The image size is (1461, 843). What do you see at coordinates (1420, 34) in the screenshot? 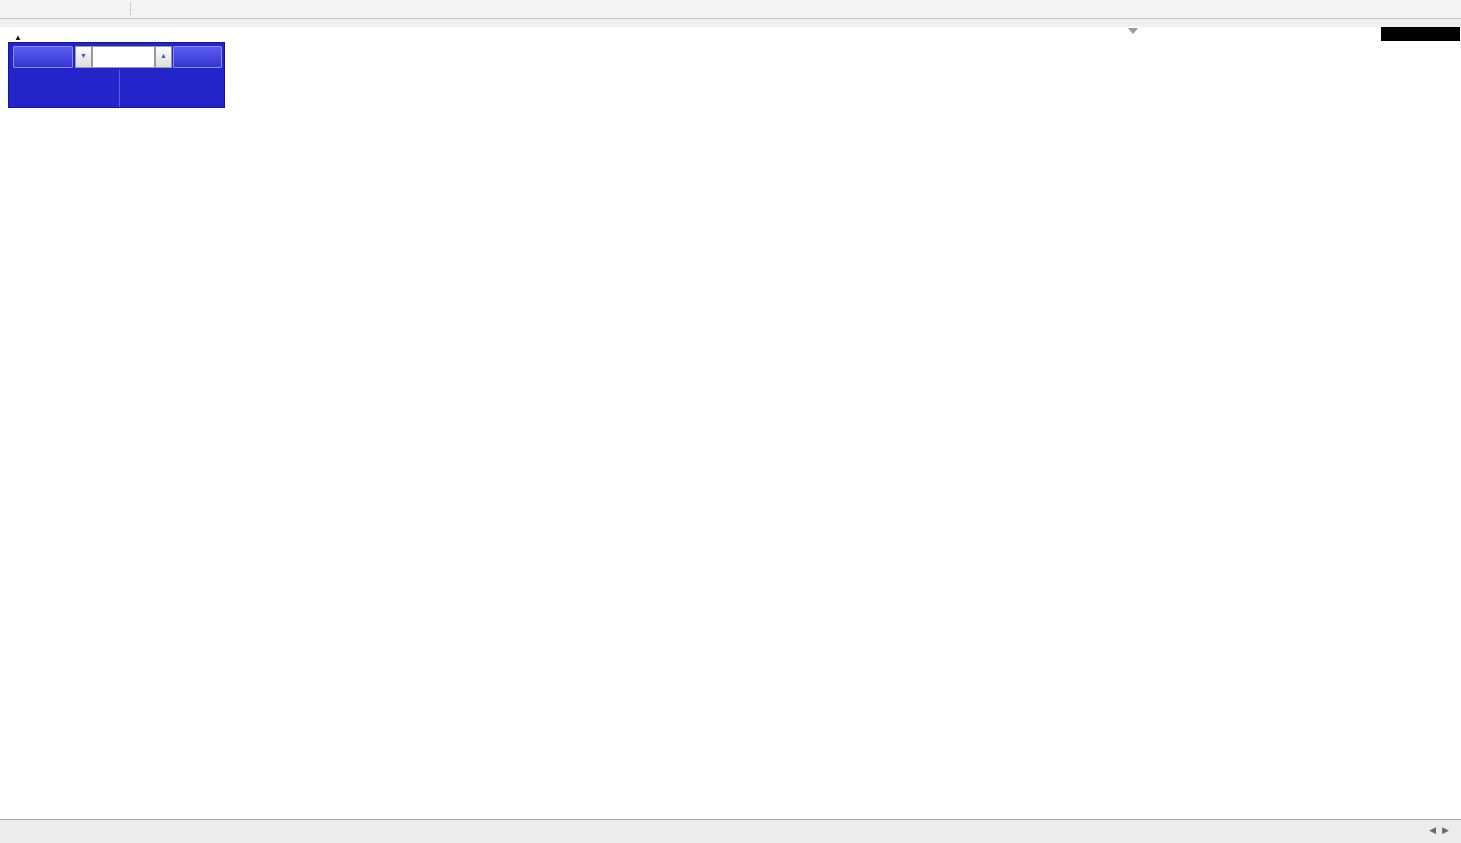
I see `current-price-tag` at bounding box center [1420, 34].